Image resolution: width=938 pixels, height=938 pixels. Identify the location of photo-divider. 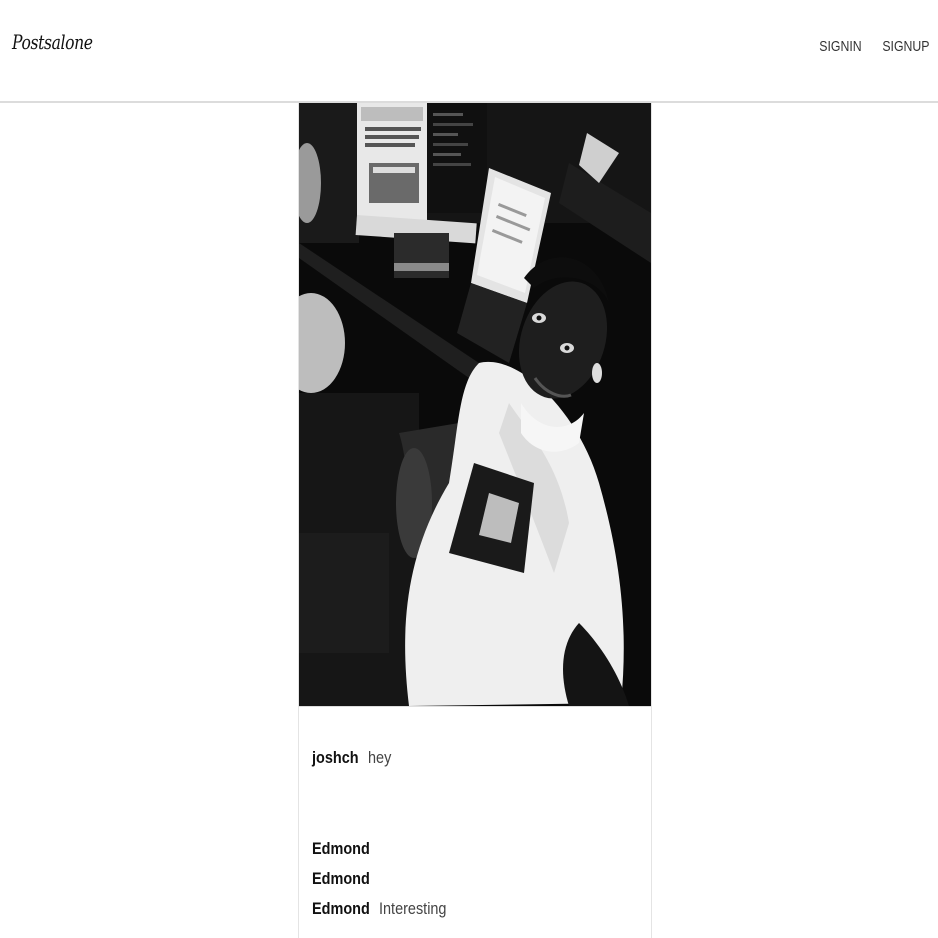
(475, 706).